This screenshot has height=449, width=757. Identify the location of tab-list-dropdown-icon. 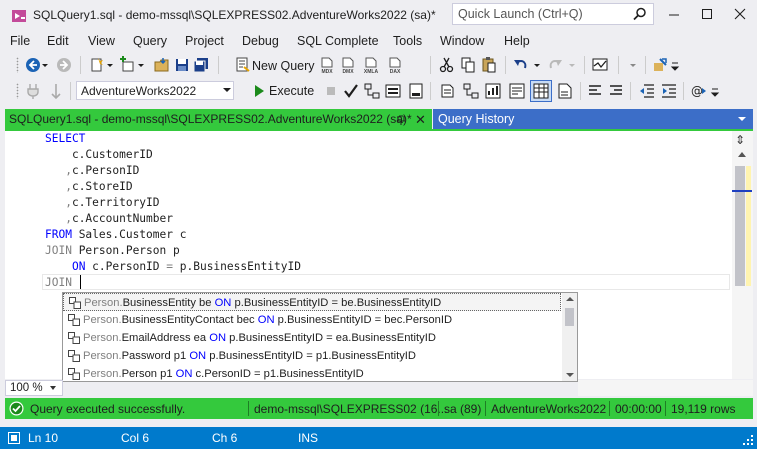
(742, 119).